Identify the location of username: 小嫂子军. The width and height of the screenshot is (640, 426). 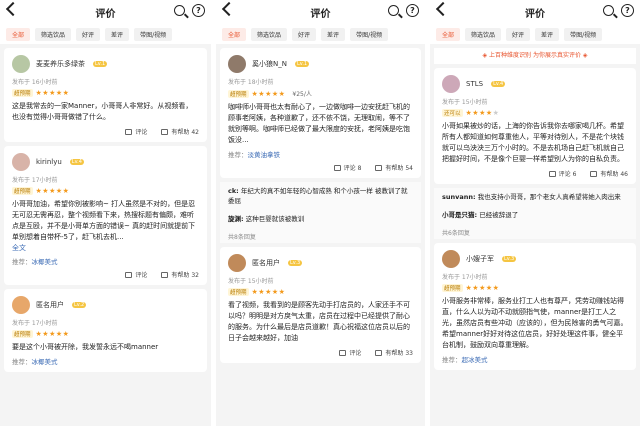
(480, 259).